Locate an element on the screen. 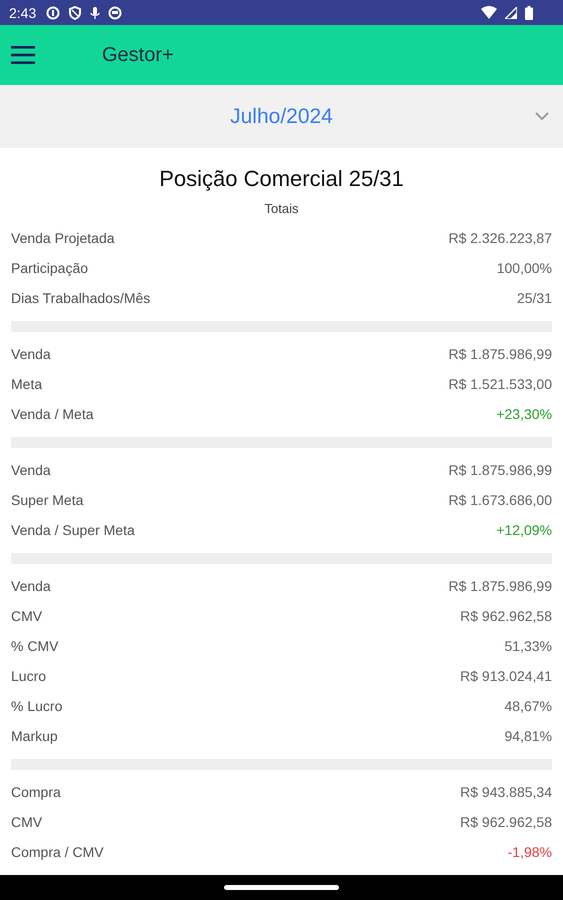  info-icon is located at coordinates (53, 13).